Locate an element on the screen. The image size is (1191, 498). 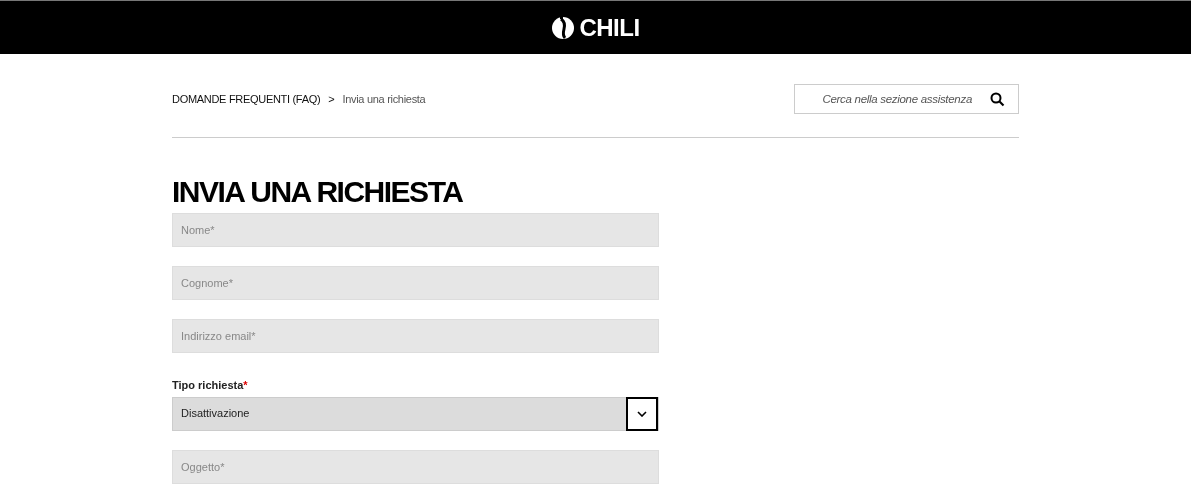
input-field: Cognome* is located at coordinates (415, 283).